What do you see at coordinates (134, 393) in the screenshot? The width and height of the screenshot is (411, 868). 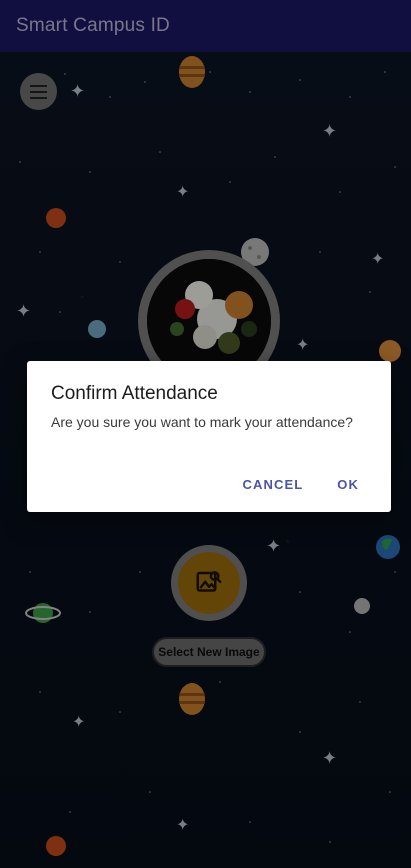 I see `dialog-title: Confirm Attendance` at bounding box center [134, 393].